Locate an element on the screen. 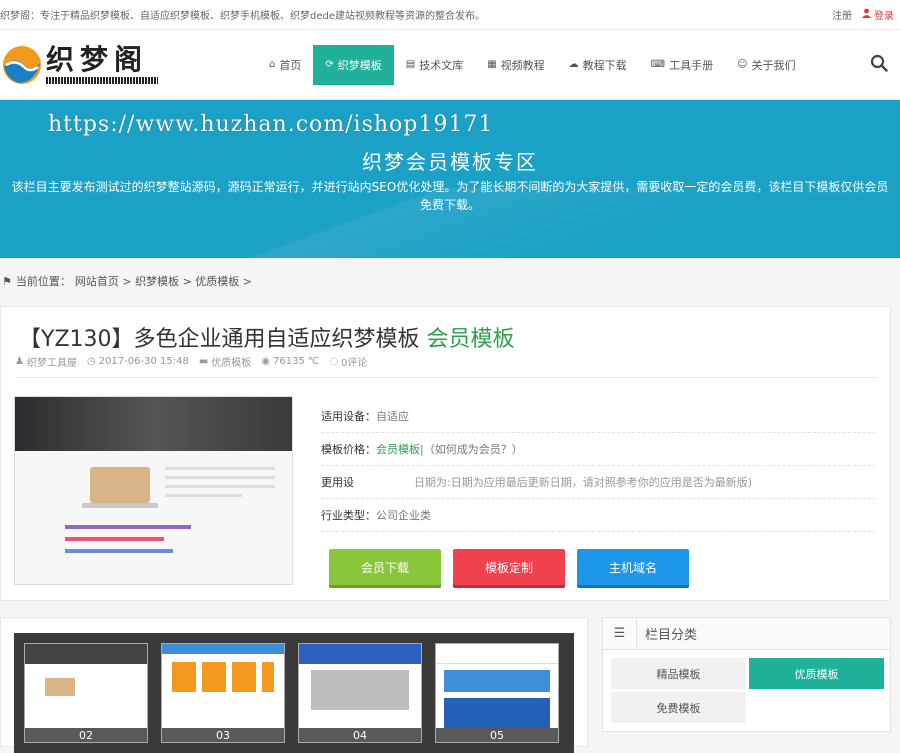  breadcrumb: ⚑ 当前位置： 网站首页 > 织梦模板 > 优质模板 > is located at coordinates (450, 281).